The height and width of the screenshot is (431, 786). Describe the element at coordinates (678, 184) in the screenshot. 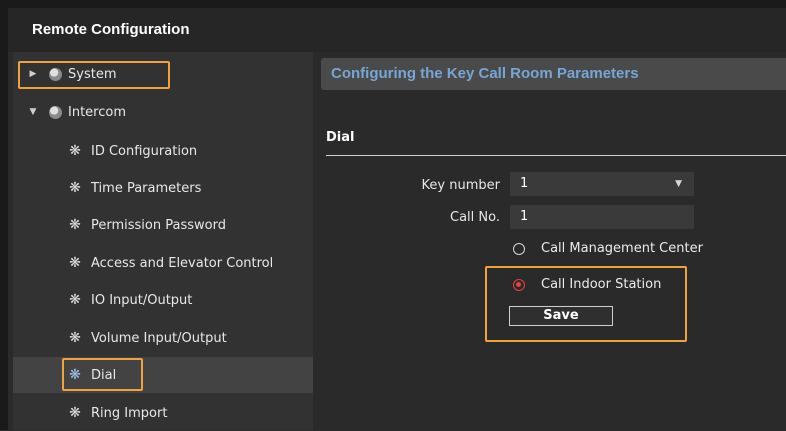

I see `chevron-down-icon: ▼` at that location.